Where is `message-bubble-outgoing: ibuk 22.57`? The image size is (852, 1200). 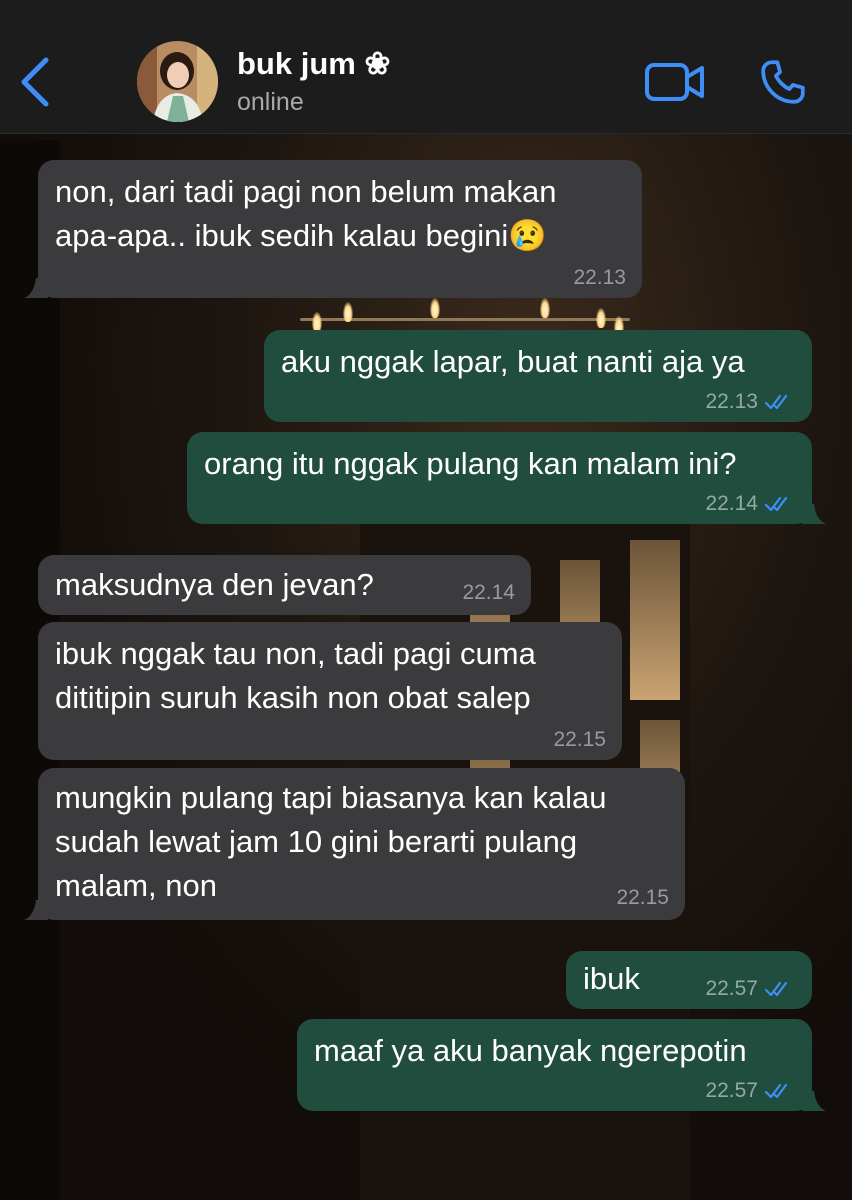
message-bubble-outgoing: ibuk 22.57 is located at coordinates (689, 980).